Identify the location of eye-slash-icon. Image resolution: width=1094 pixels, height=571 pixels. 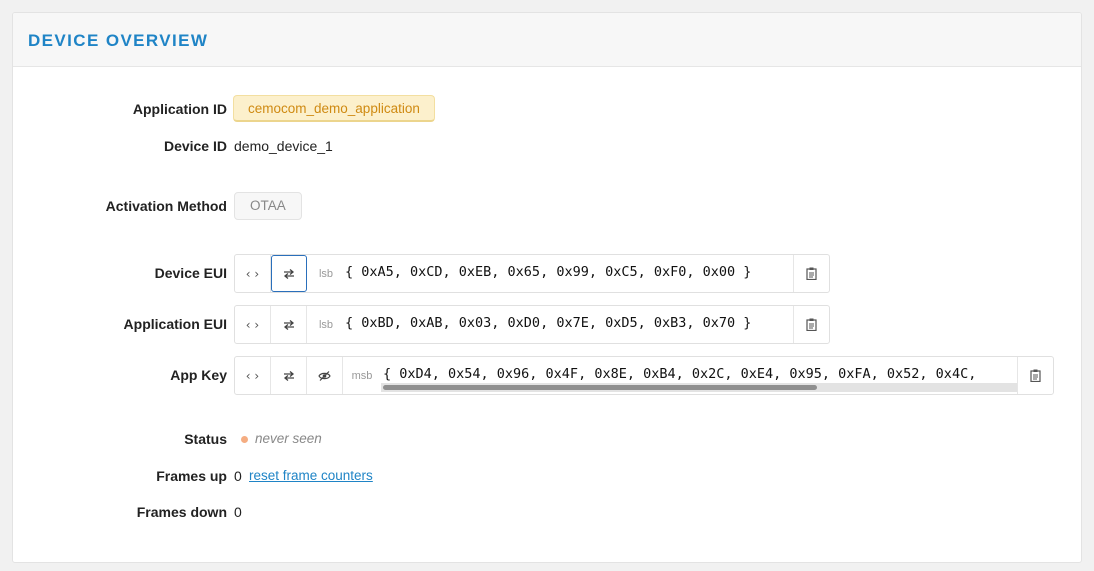
(324, 375).